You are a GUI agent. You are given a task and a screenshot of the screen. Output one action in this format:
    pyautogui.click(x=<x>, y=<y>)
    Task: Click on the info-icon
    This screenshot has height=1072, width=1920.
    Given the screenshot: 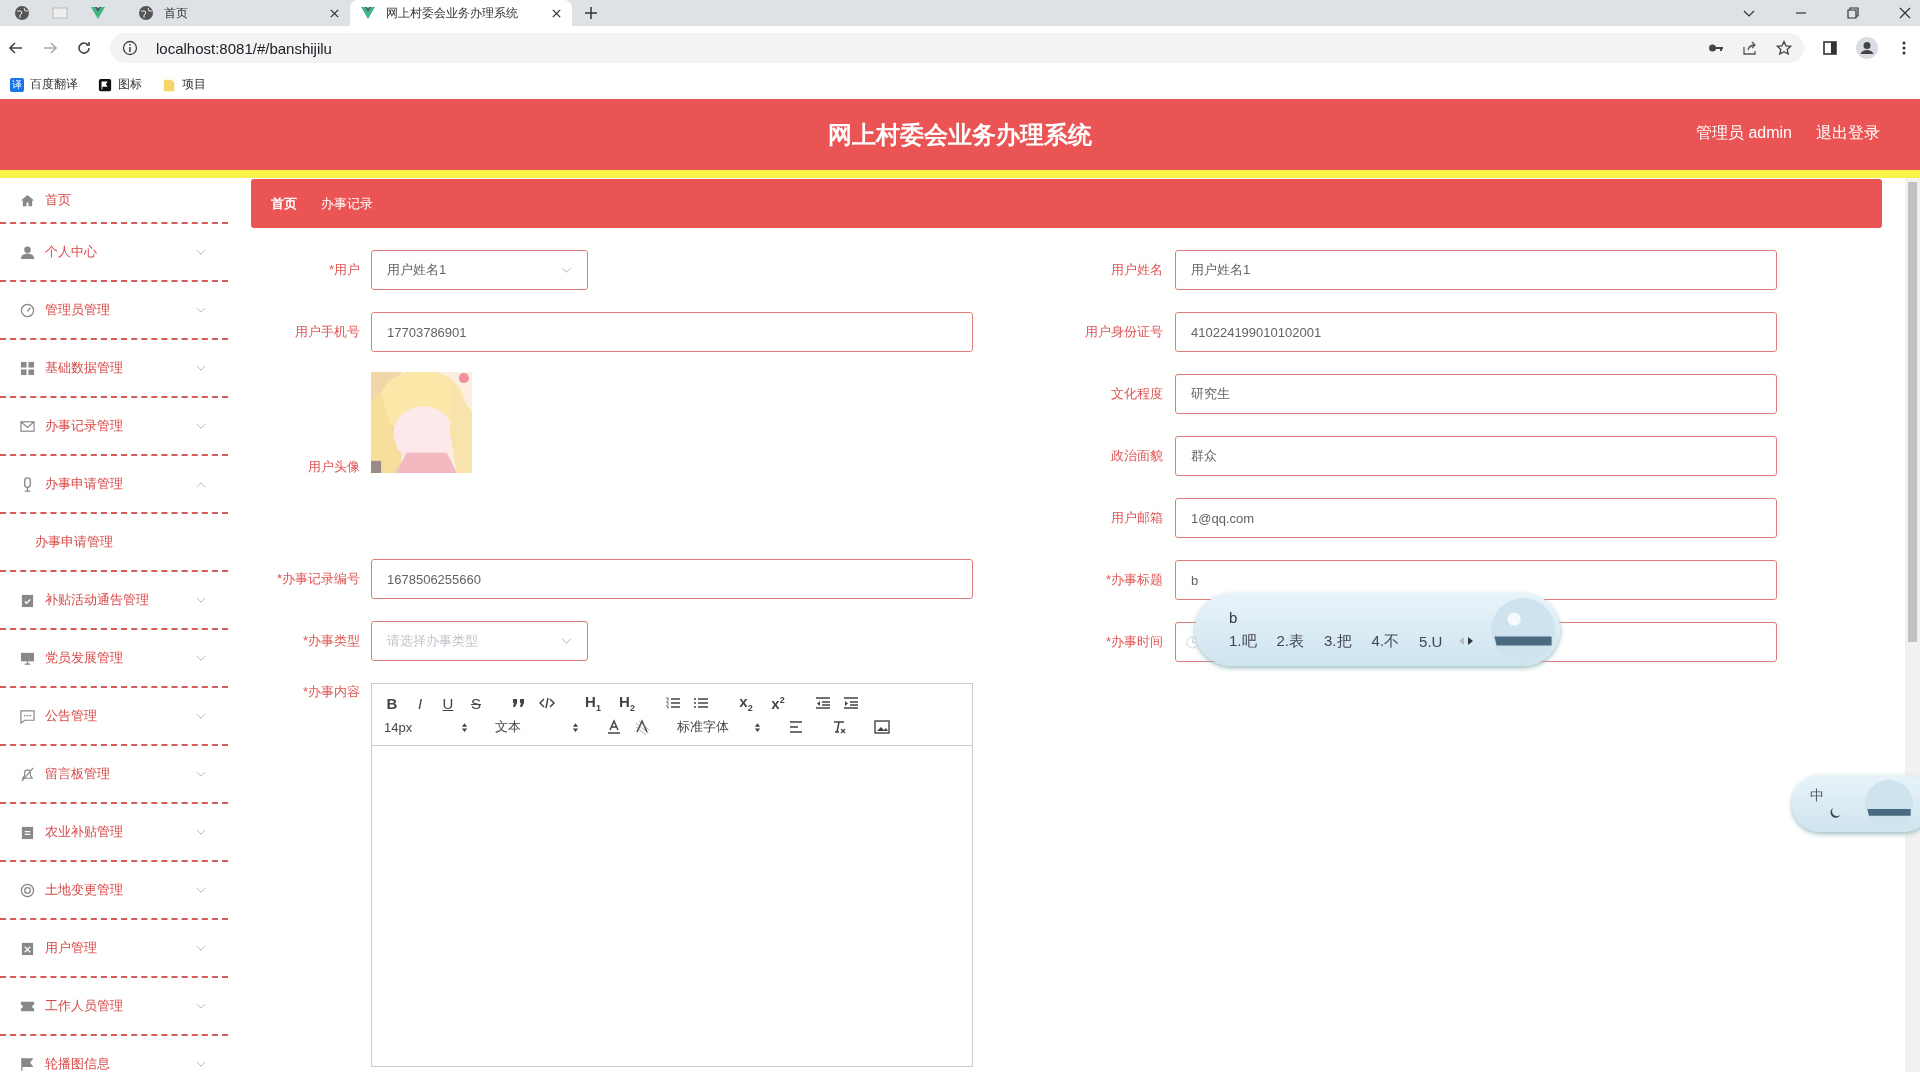 What is the action you would take?
    pyautogui.click(x=130, y=48)
    